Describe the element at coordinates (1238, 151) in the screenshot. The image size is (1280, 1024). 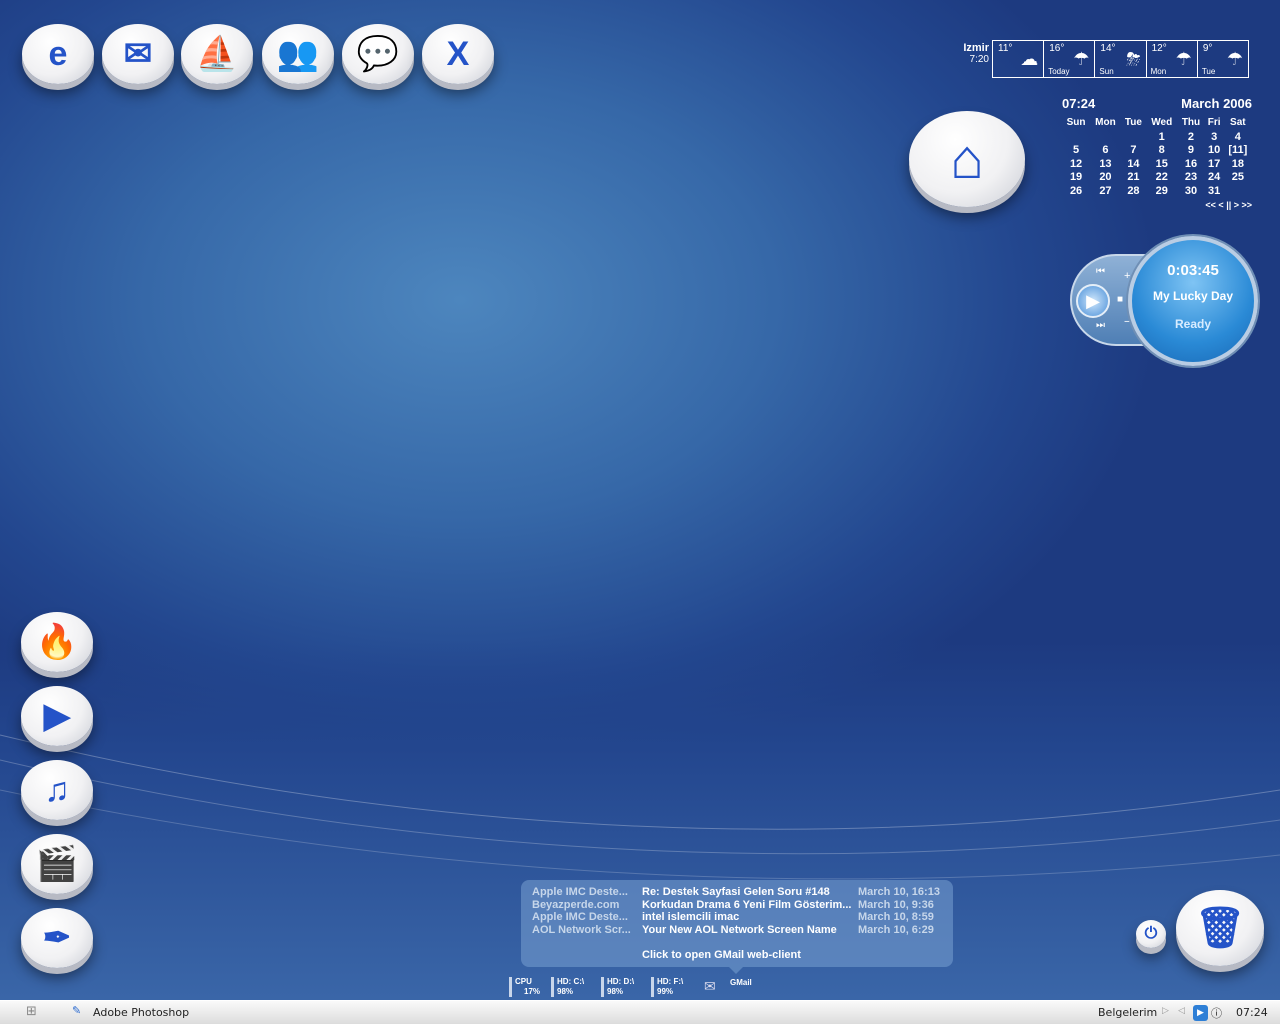
I see `calendar-day: [11]` at that location.